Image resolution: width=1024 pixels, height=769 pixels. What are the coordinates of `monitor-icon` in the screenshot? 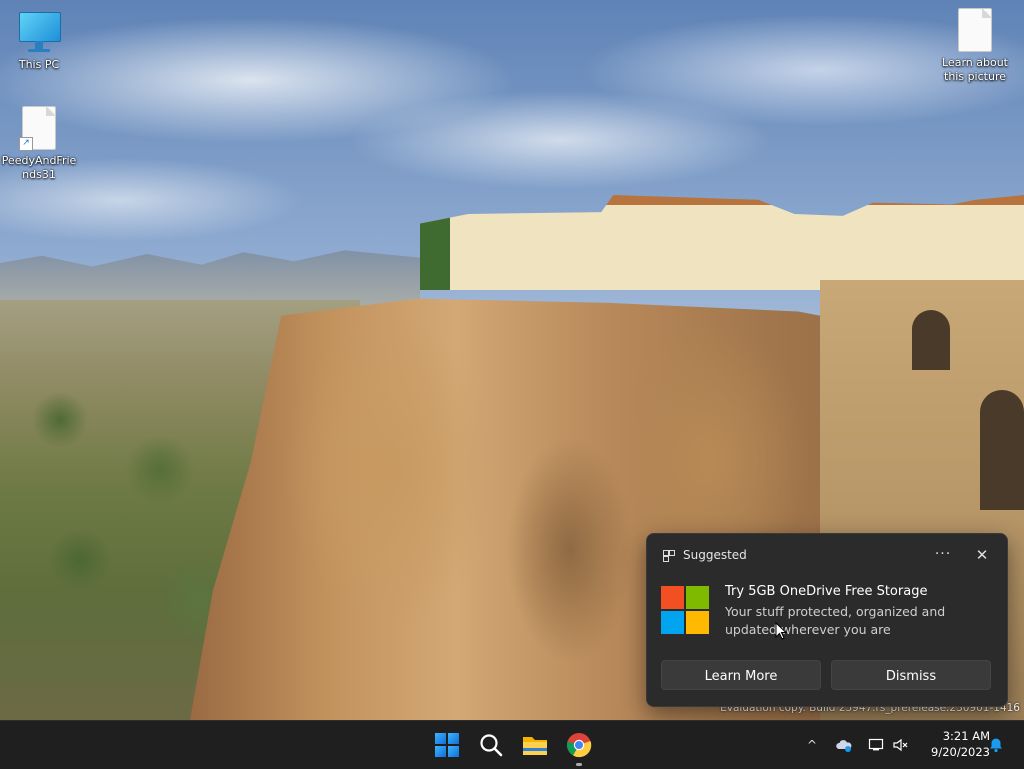 It's located at (39, 32).